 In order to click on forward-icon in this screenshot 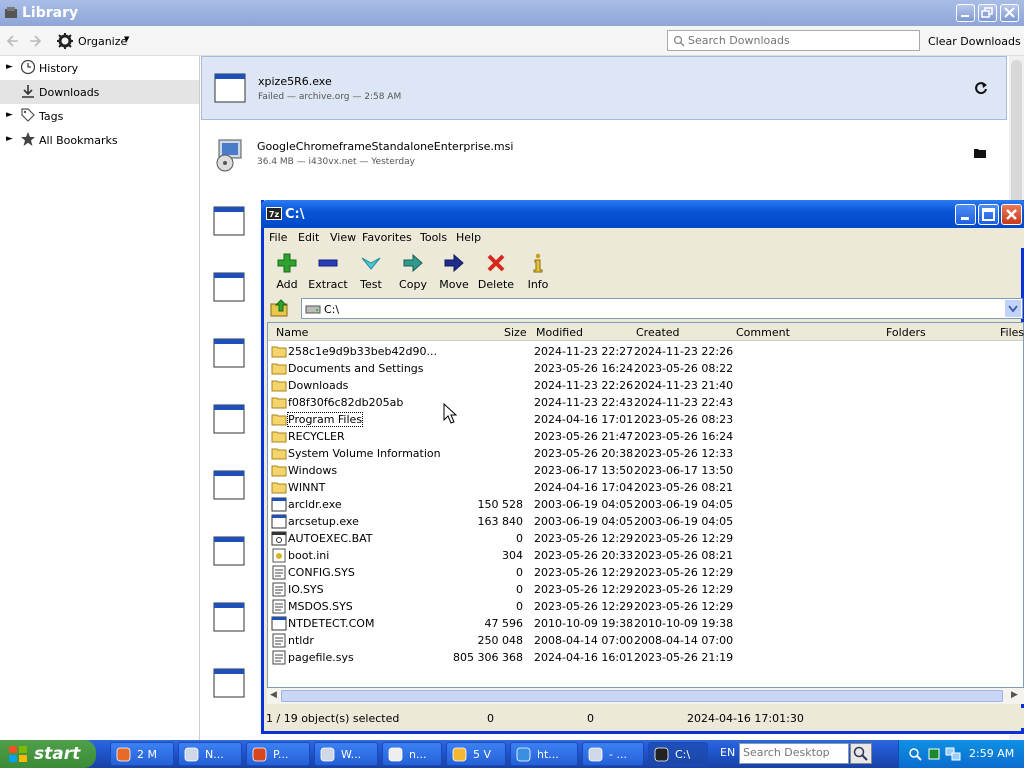, I will do `click(35, 41)`.